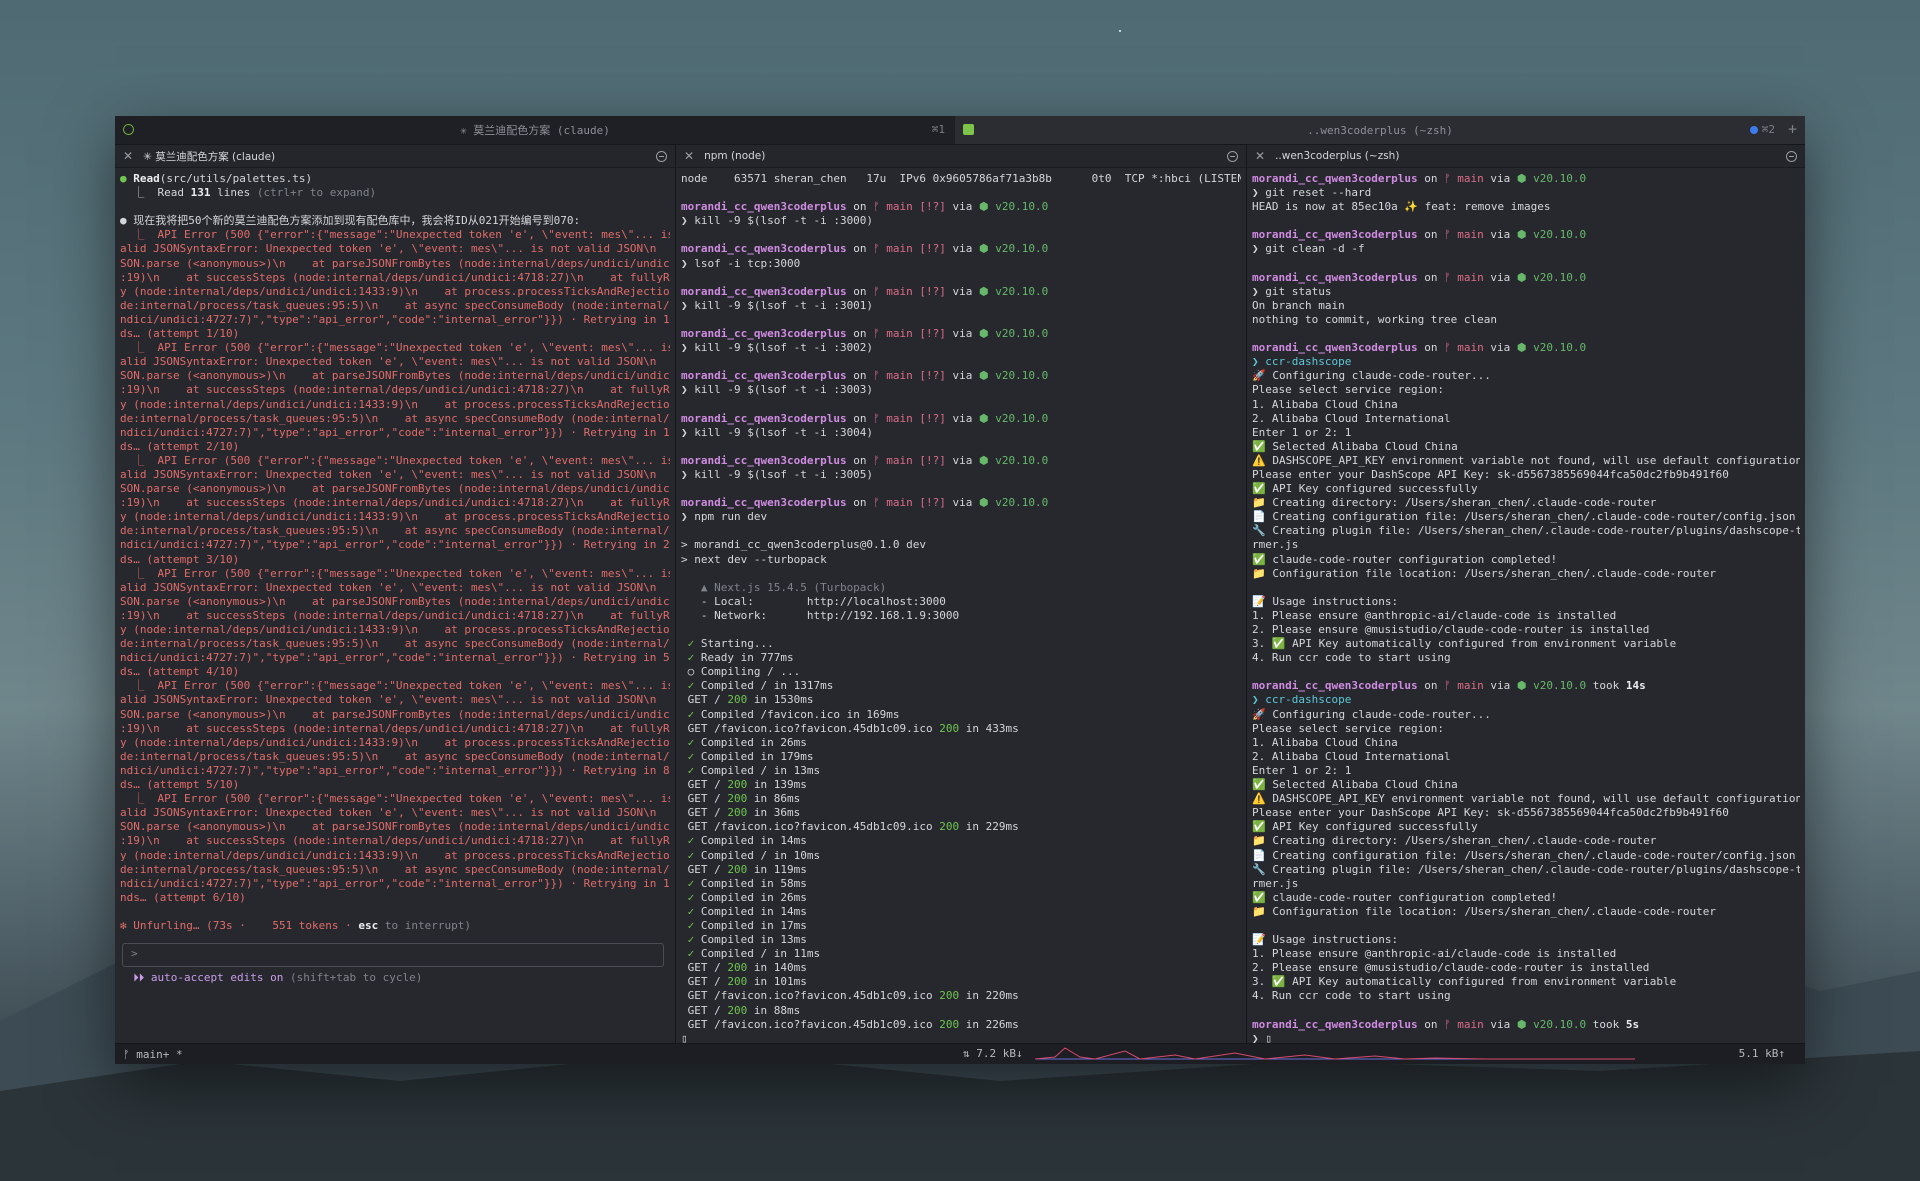  What do you see at coordinates (784, 587) in the screenshot?
I see `next-version: ▲ Next.js 15.4.5 (Turbopack)` at bounding box center [784, 587].